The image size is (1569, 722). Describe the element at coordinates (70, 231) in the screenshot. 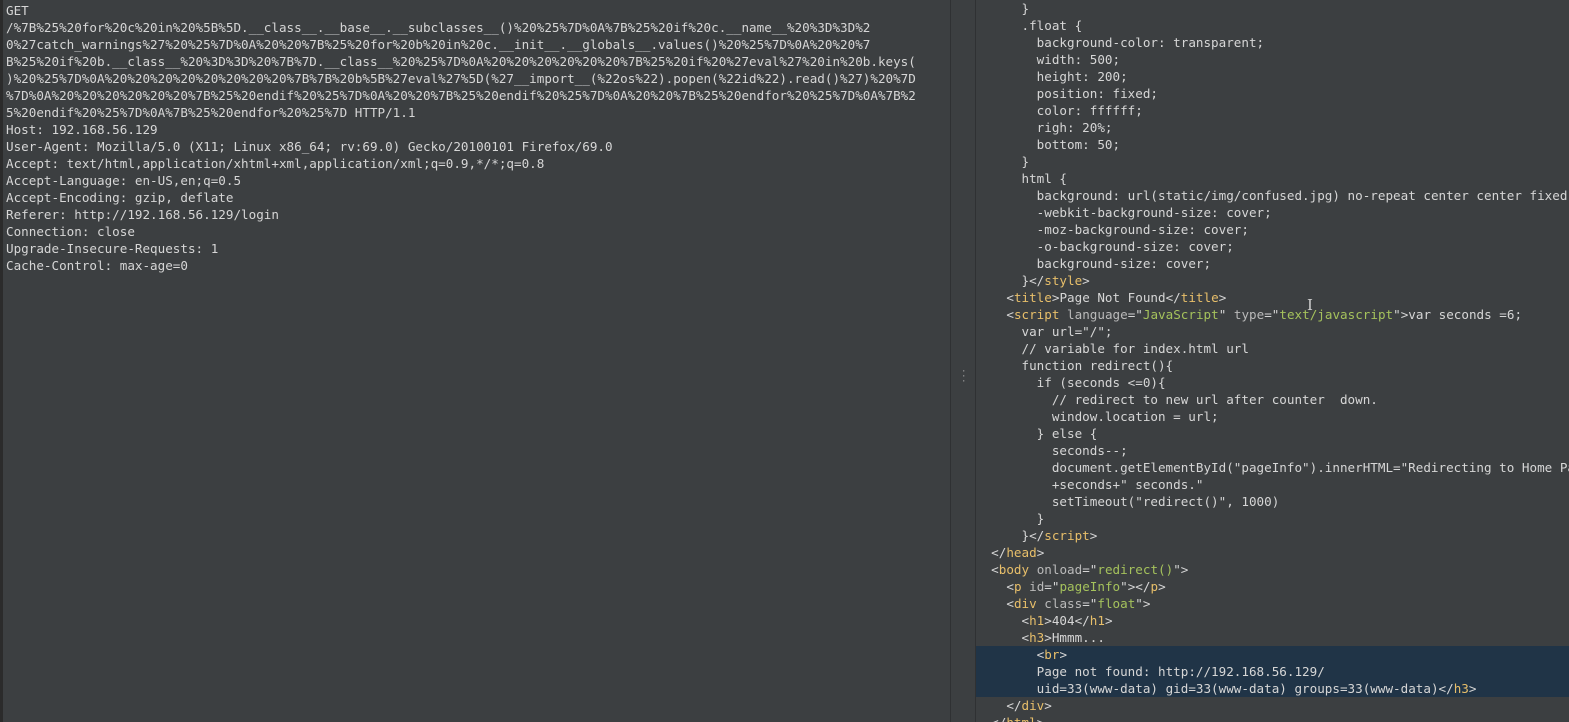

I see `request-header-line: Connection: close` at that location.